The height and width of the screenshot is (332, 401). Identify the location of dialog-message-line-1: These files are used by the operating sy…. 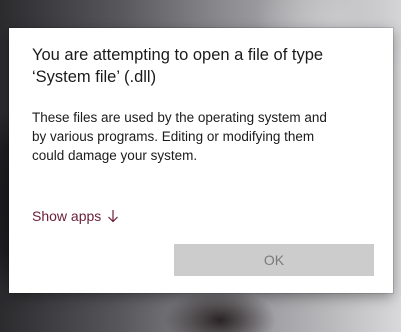
(179, 117).